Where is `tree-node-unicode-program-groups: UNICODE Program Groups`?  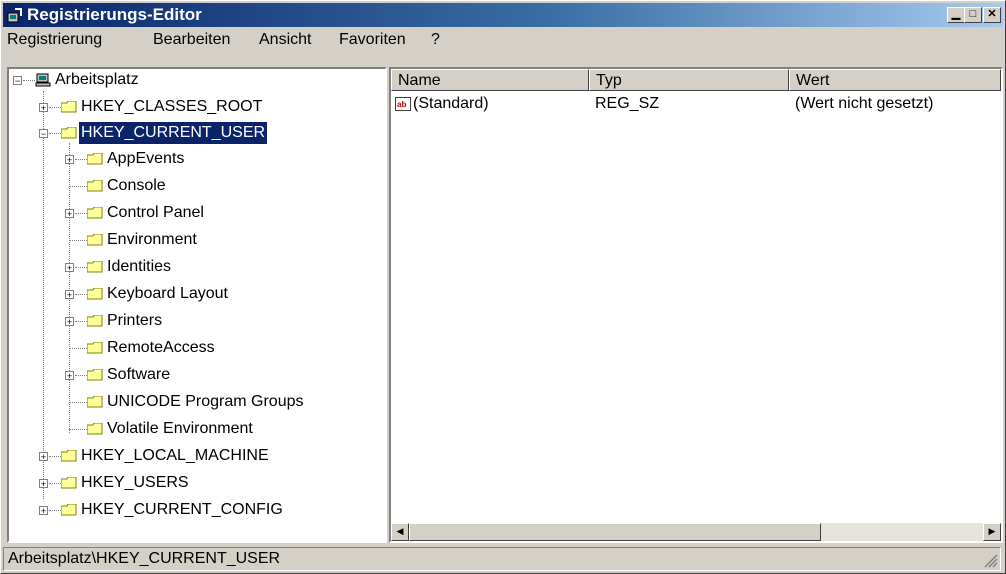 tree-node-unicode-program-groups: UNICODE Program Groups is located at coordinates (205, 402).